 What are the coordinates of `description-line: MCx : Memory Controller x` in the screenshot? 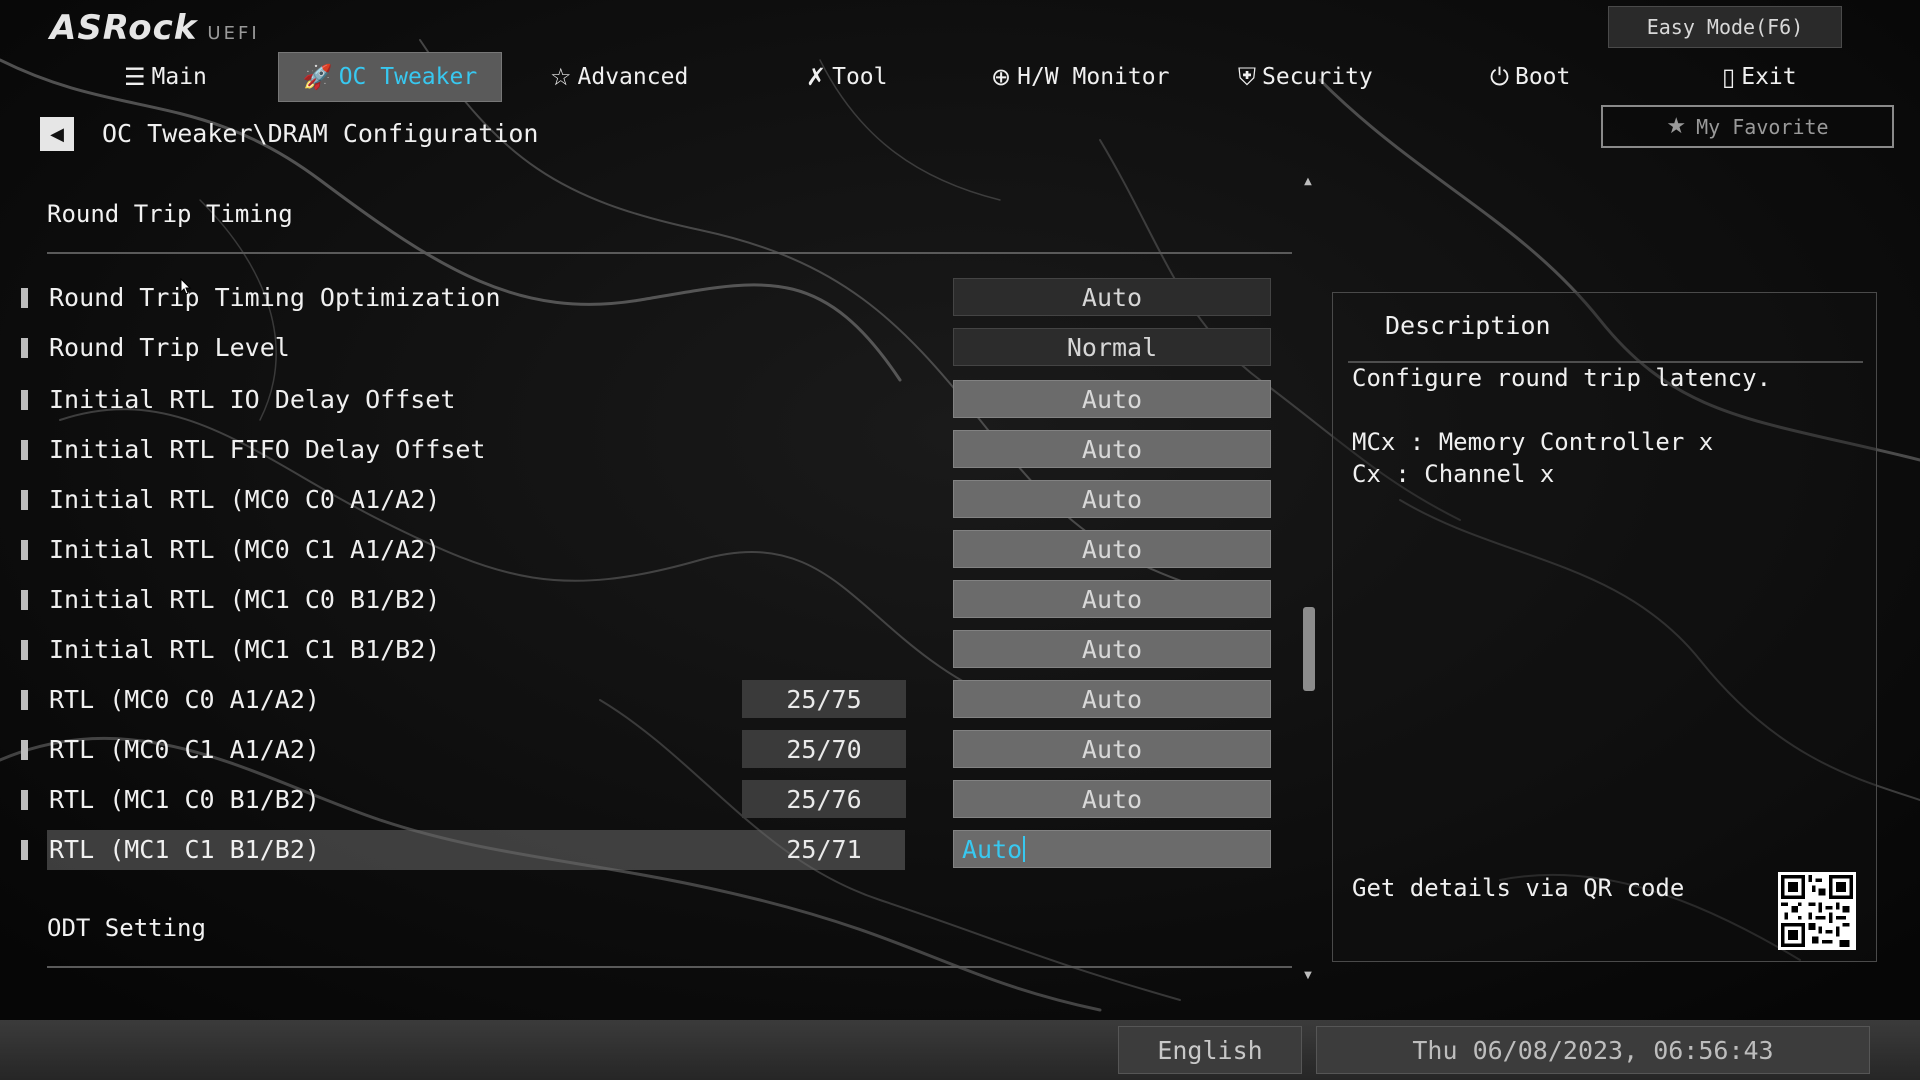 It's located at (1533, 442).